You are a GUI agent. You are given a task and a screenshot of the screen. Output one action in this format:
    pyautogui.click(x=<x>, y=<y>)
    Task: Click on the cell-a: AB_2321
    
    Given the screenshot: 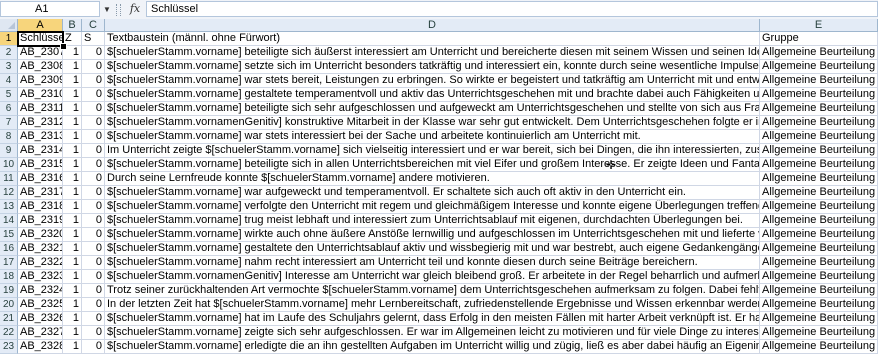 What is the action you would take?
    pyautogui.click(x=40, y=249)
    